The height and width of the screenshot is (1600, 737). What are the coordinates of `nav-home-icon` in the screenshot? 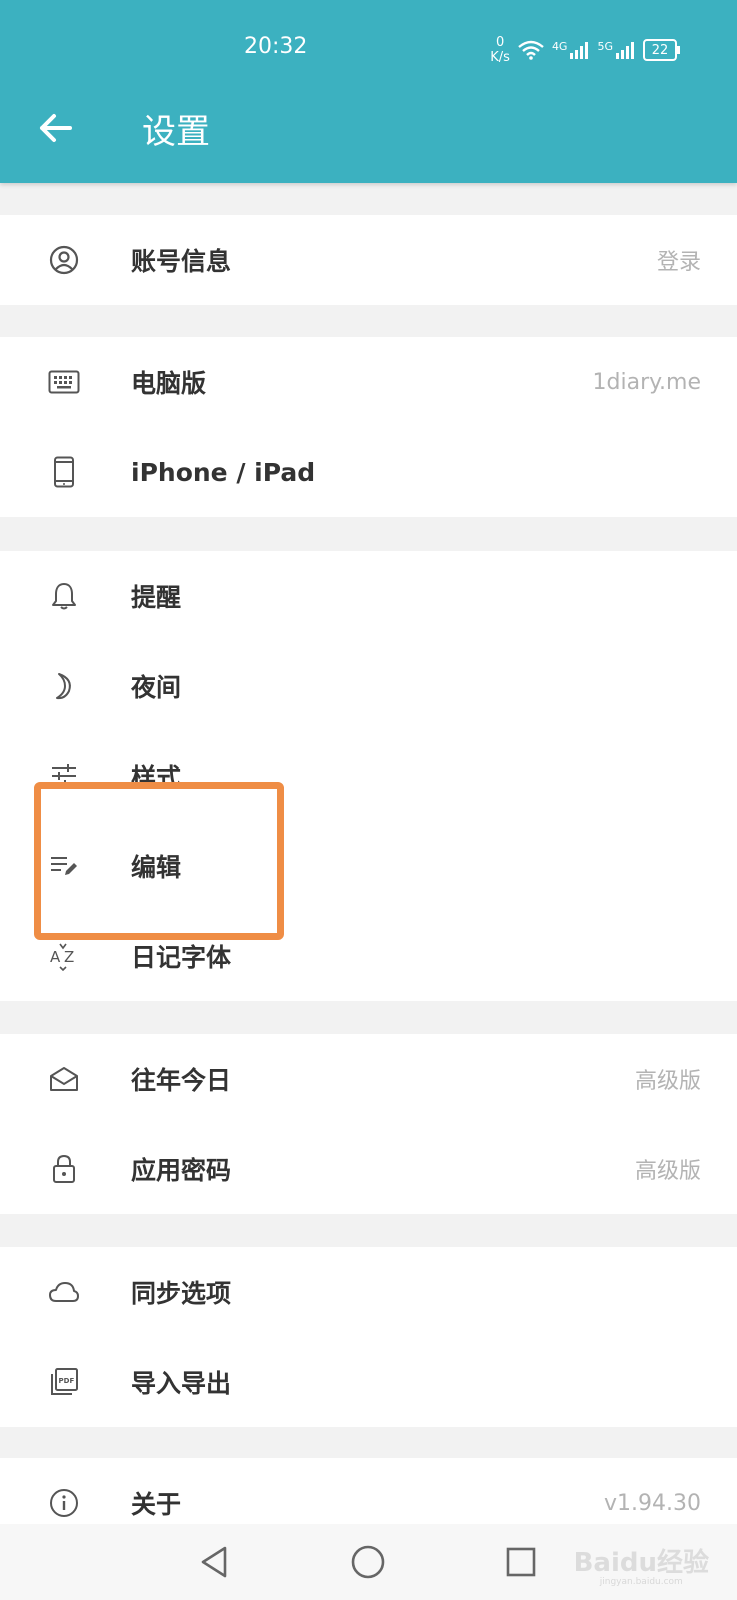 It's located at (368, 1562).